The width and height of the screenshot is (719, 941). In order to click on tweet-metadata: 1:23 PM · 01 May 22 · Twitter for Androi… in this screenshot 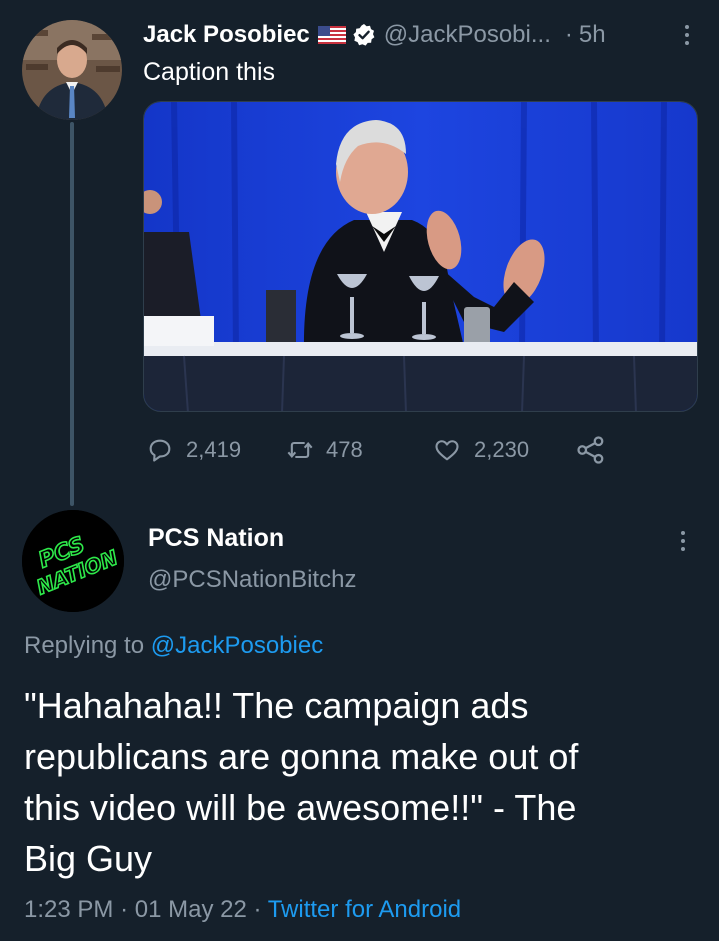, I will do `click(242, 910)`.